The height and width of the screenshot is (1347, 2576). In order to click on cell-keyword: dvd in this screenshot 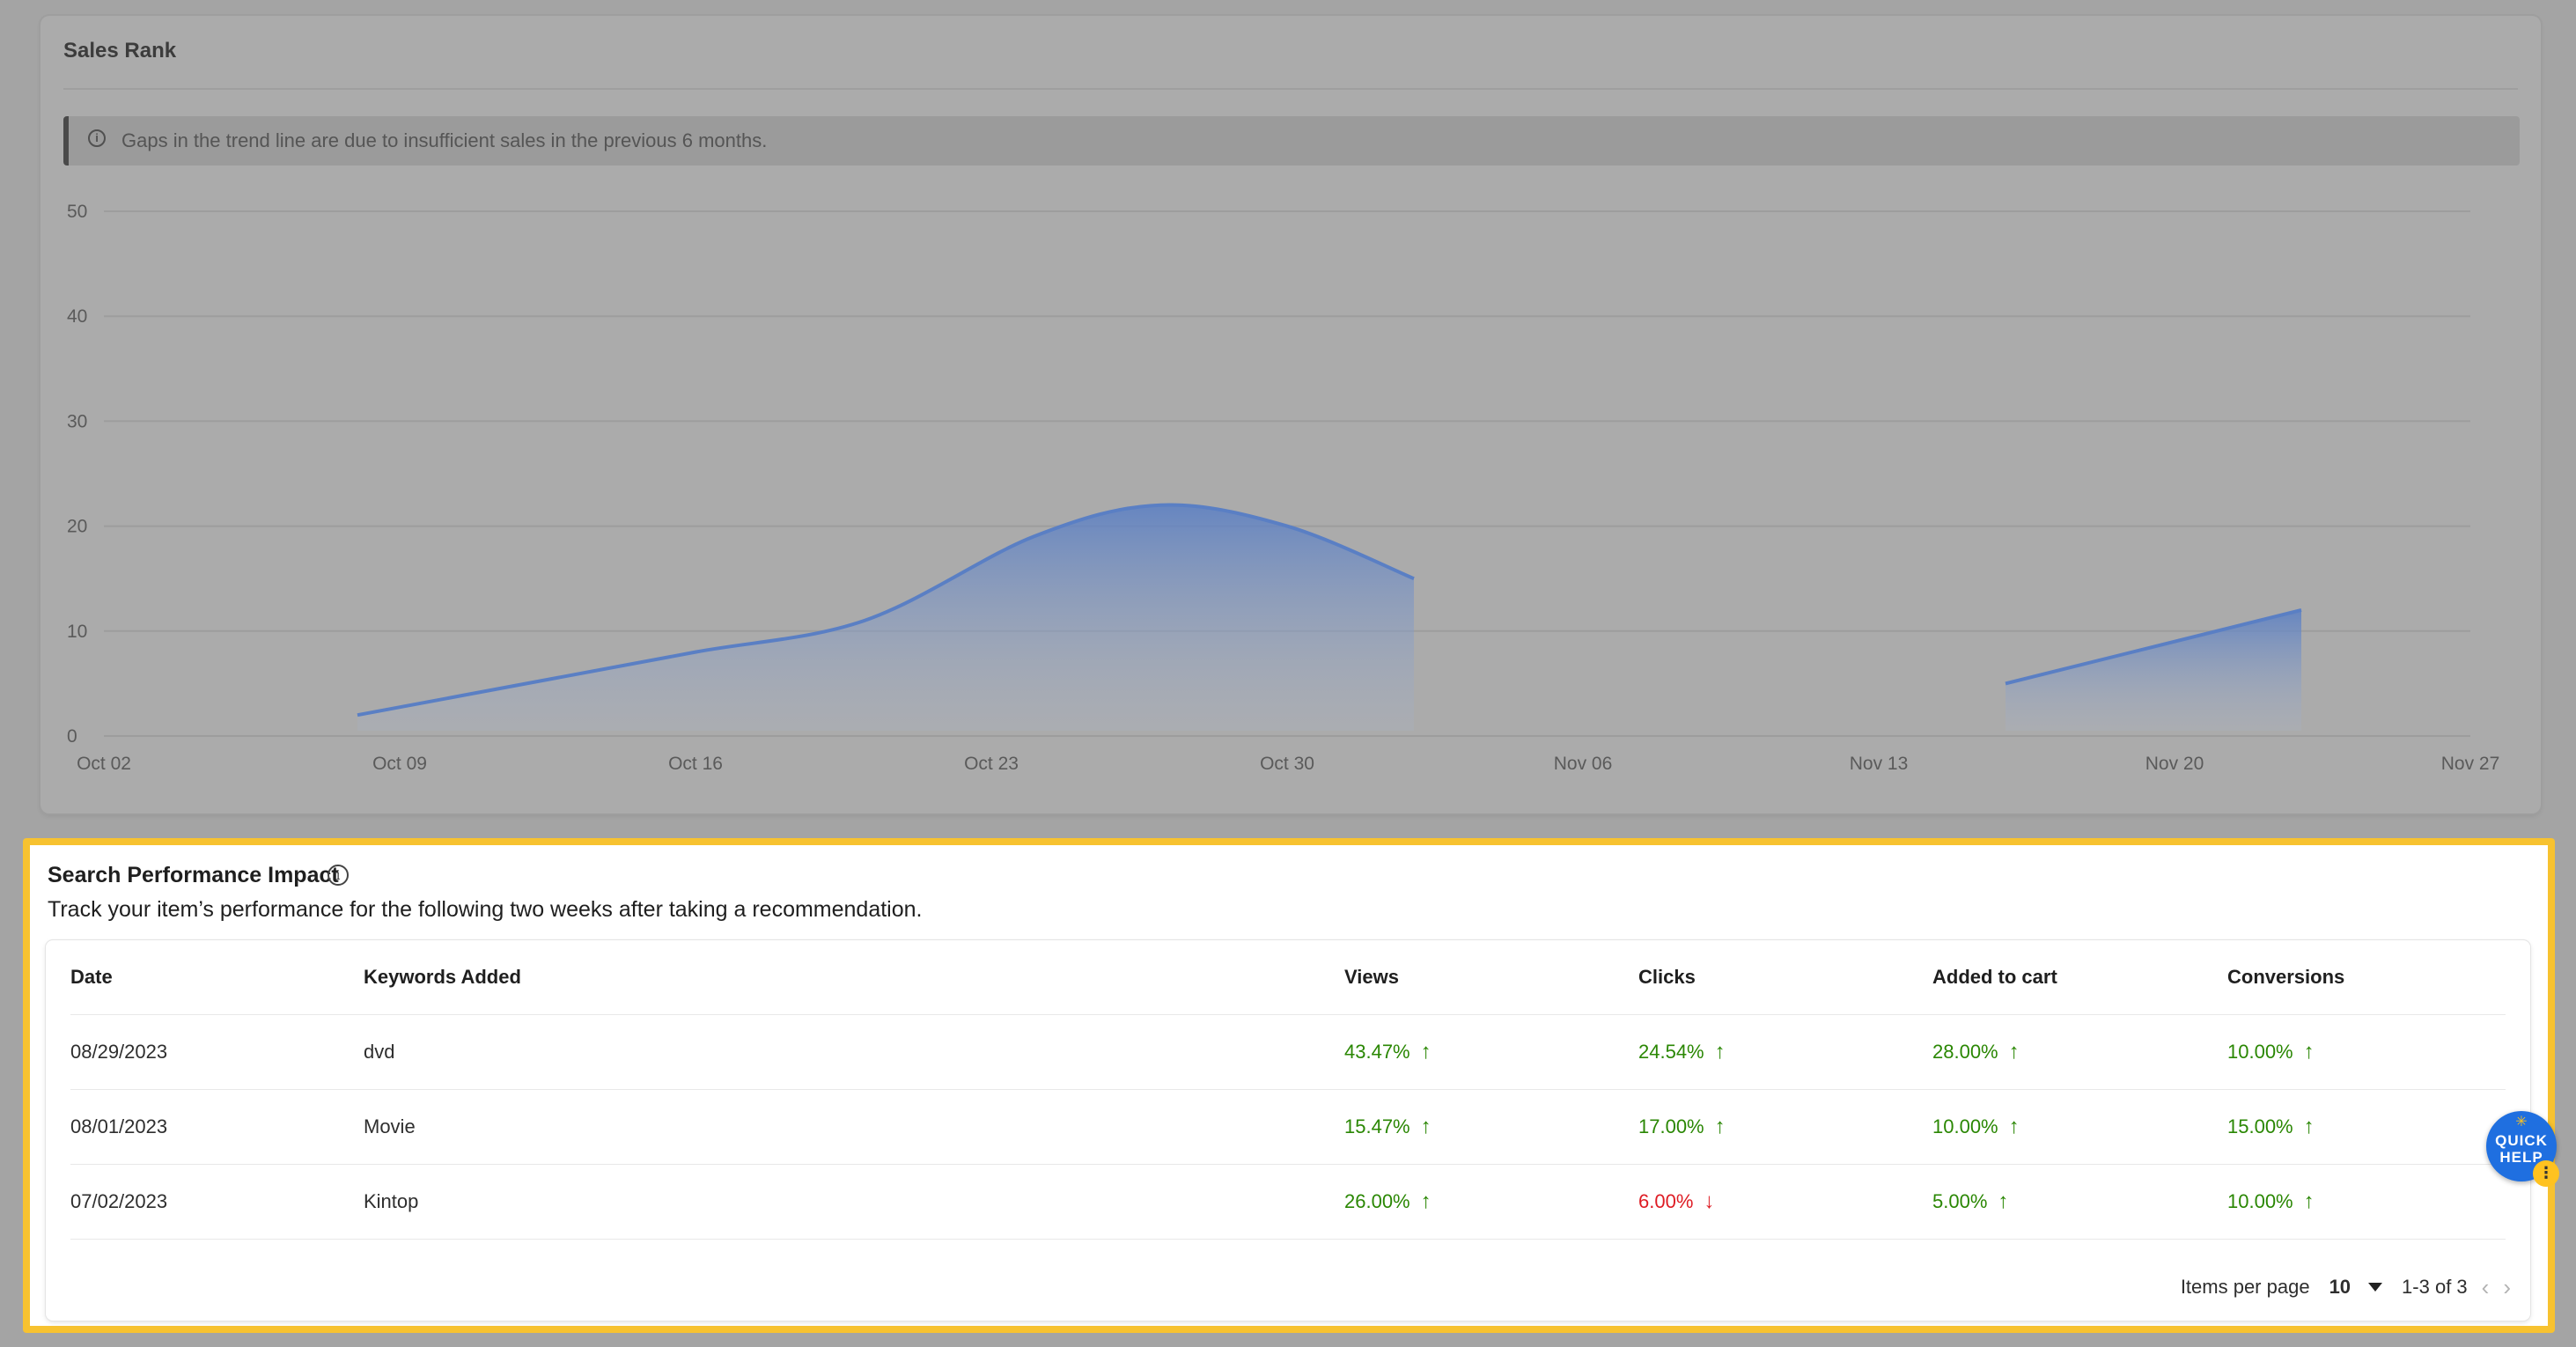, I will do `click(379, 1052)`.